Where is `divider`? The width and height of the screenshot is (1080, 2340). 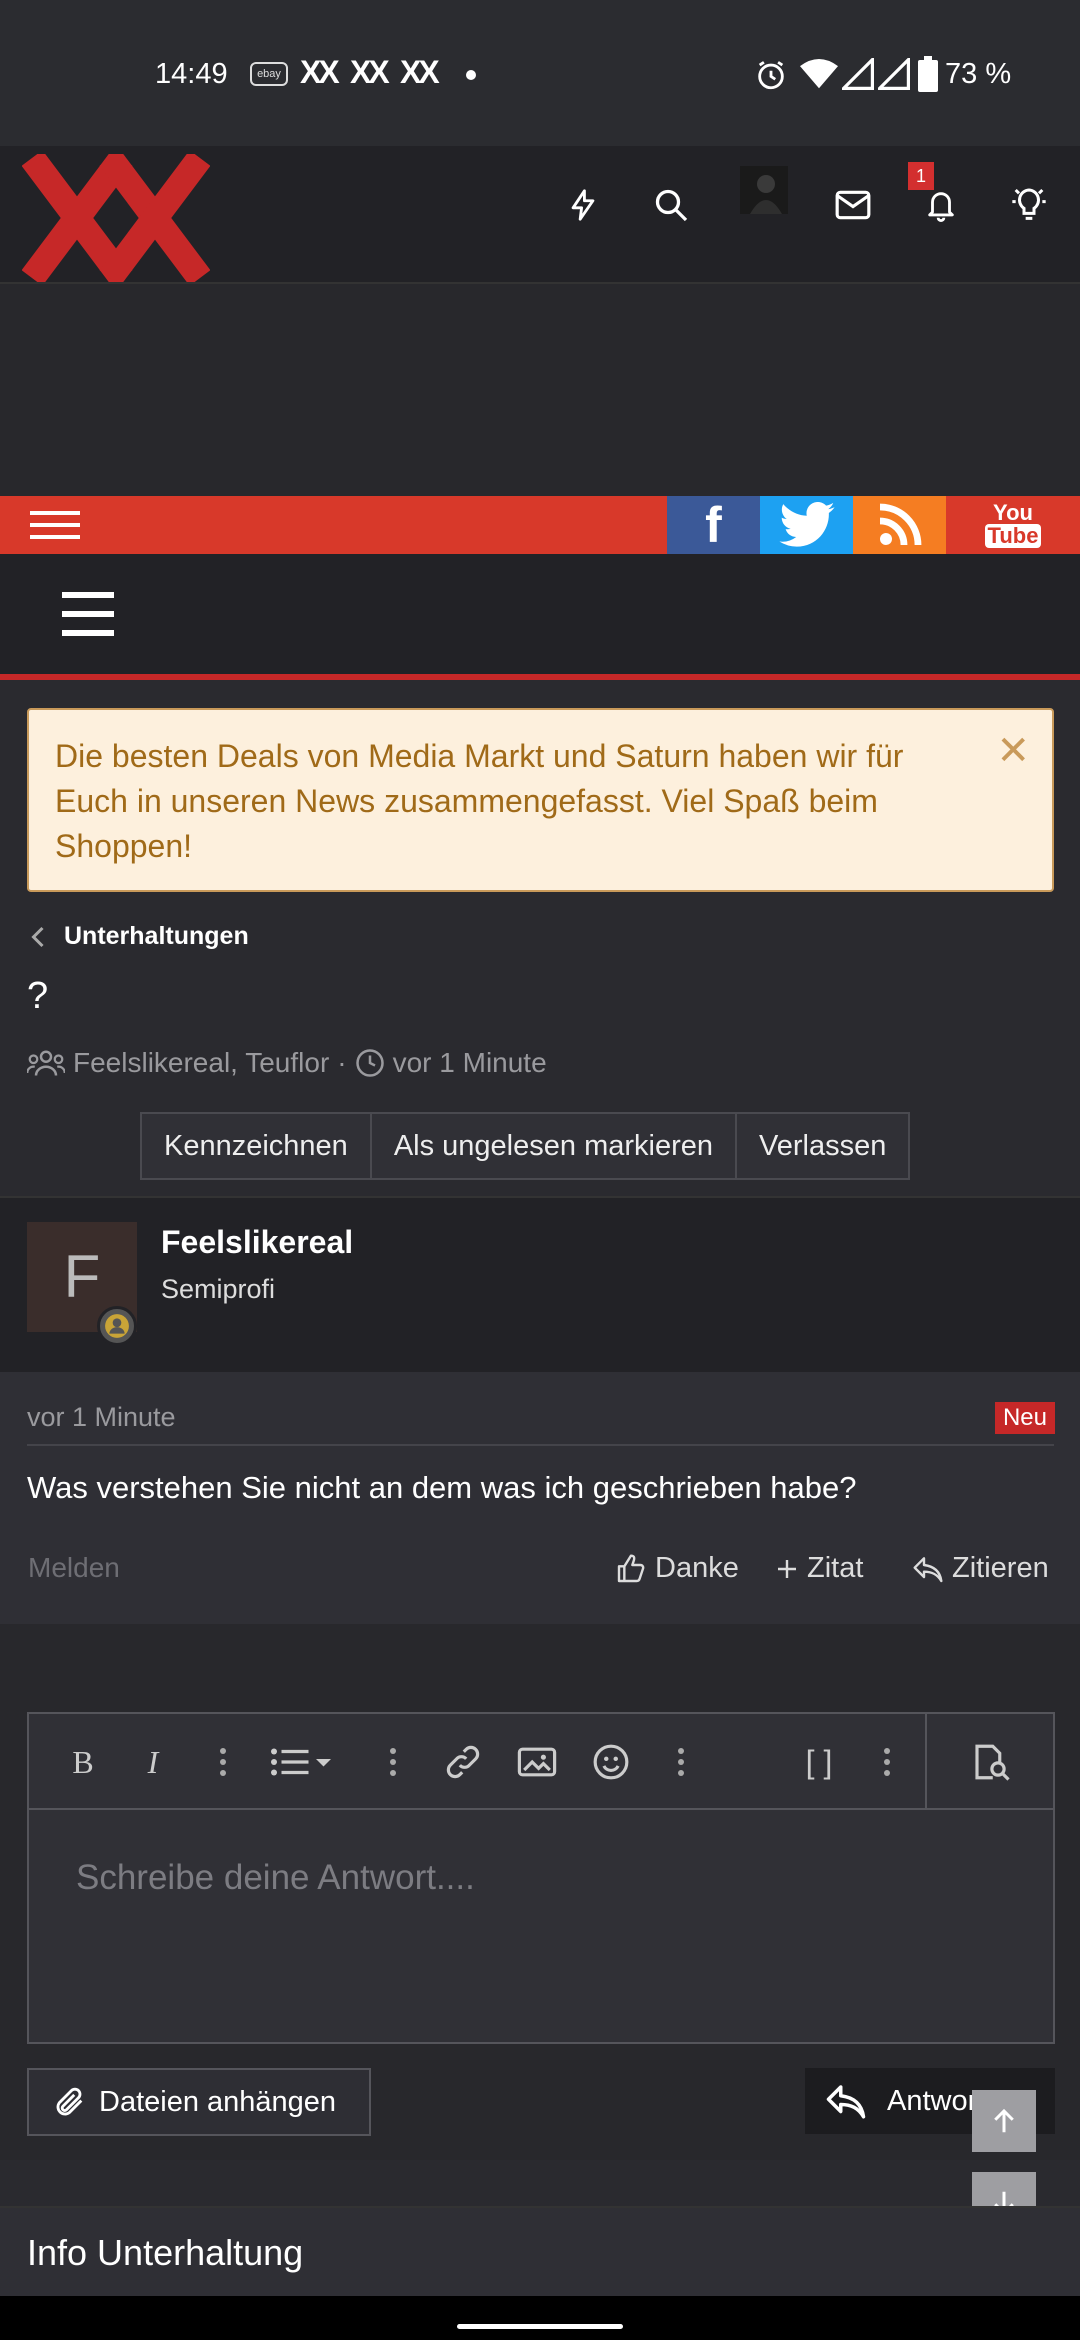
divider is located at coordinates (540, 1445).